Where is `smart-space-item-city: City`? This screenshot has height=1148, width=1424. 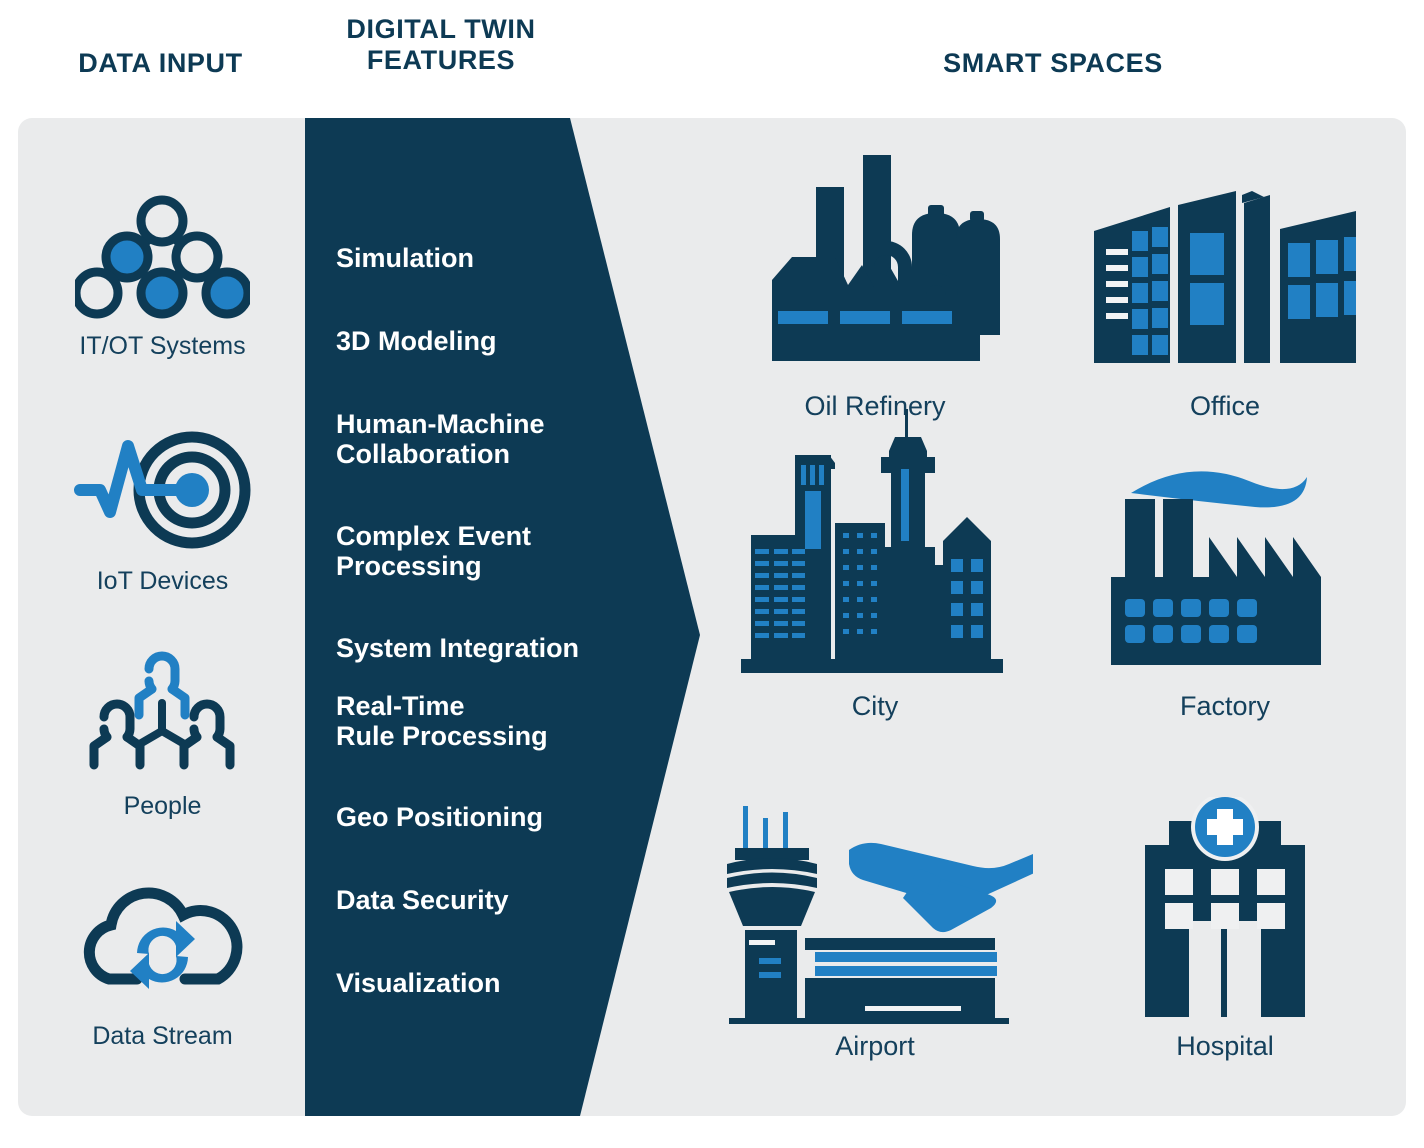 smart-space-item-city: City is located at coordinates (875, 565).